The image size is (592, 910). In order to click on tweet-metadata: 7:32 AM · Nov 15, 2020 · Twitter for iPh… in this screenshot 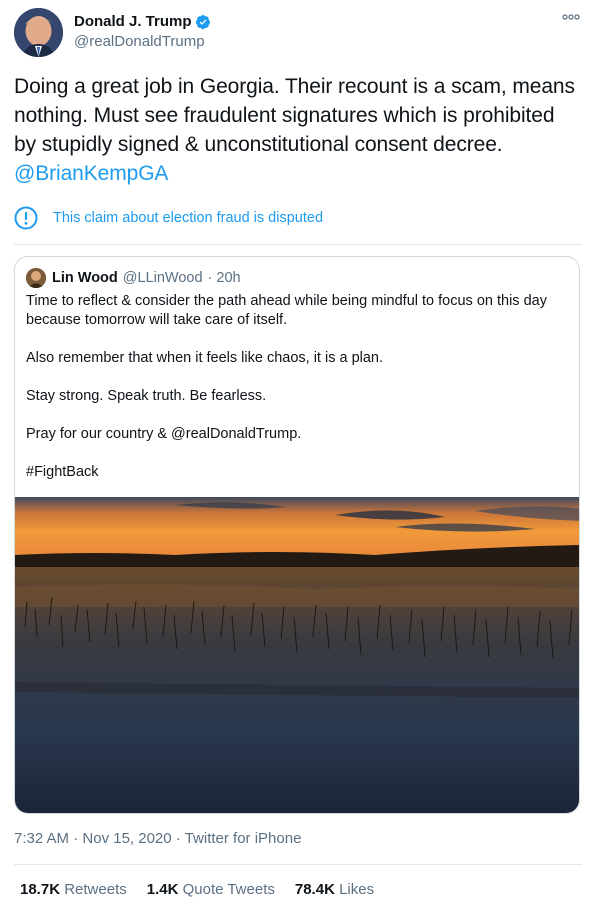, I will do `click(157, 838)`.